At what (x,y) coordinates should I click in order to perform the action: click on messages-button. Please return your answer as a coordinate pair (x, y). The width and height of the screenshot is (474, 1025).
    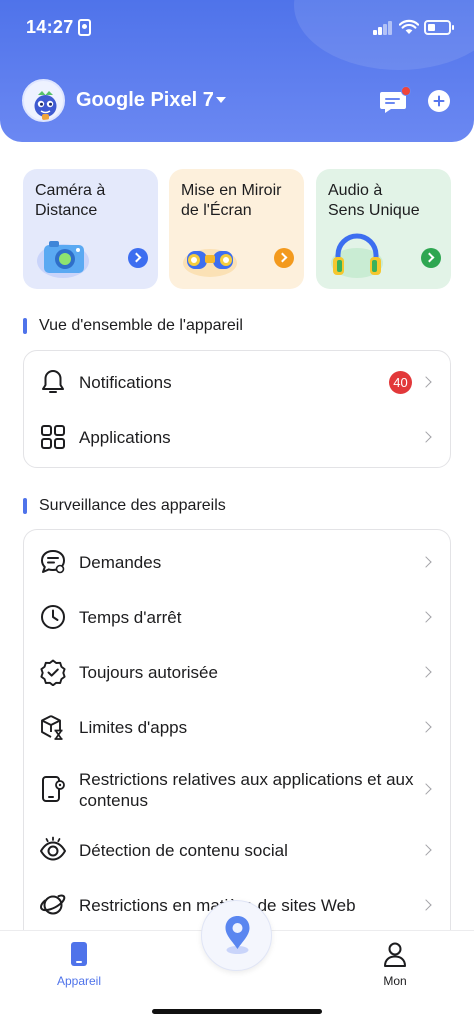
    Looking at the image, I should click on (395, 100).